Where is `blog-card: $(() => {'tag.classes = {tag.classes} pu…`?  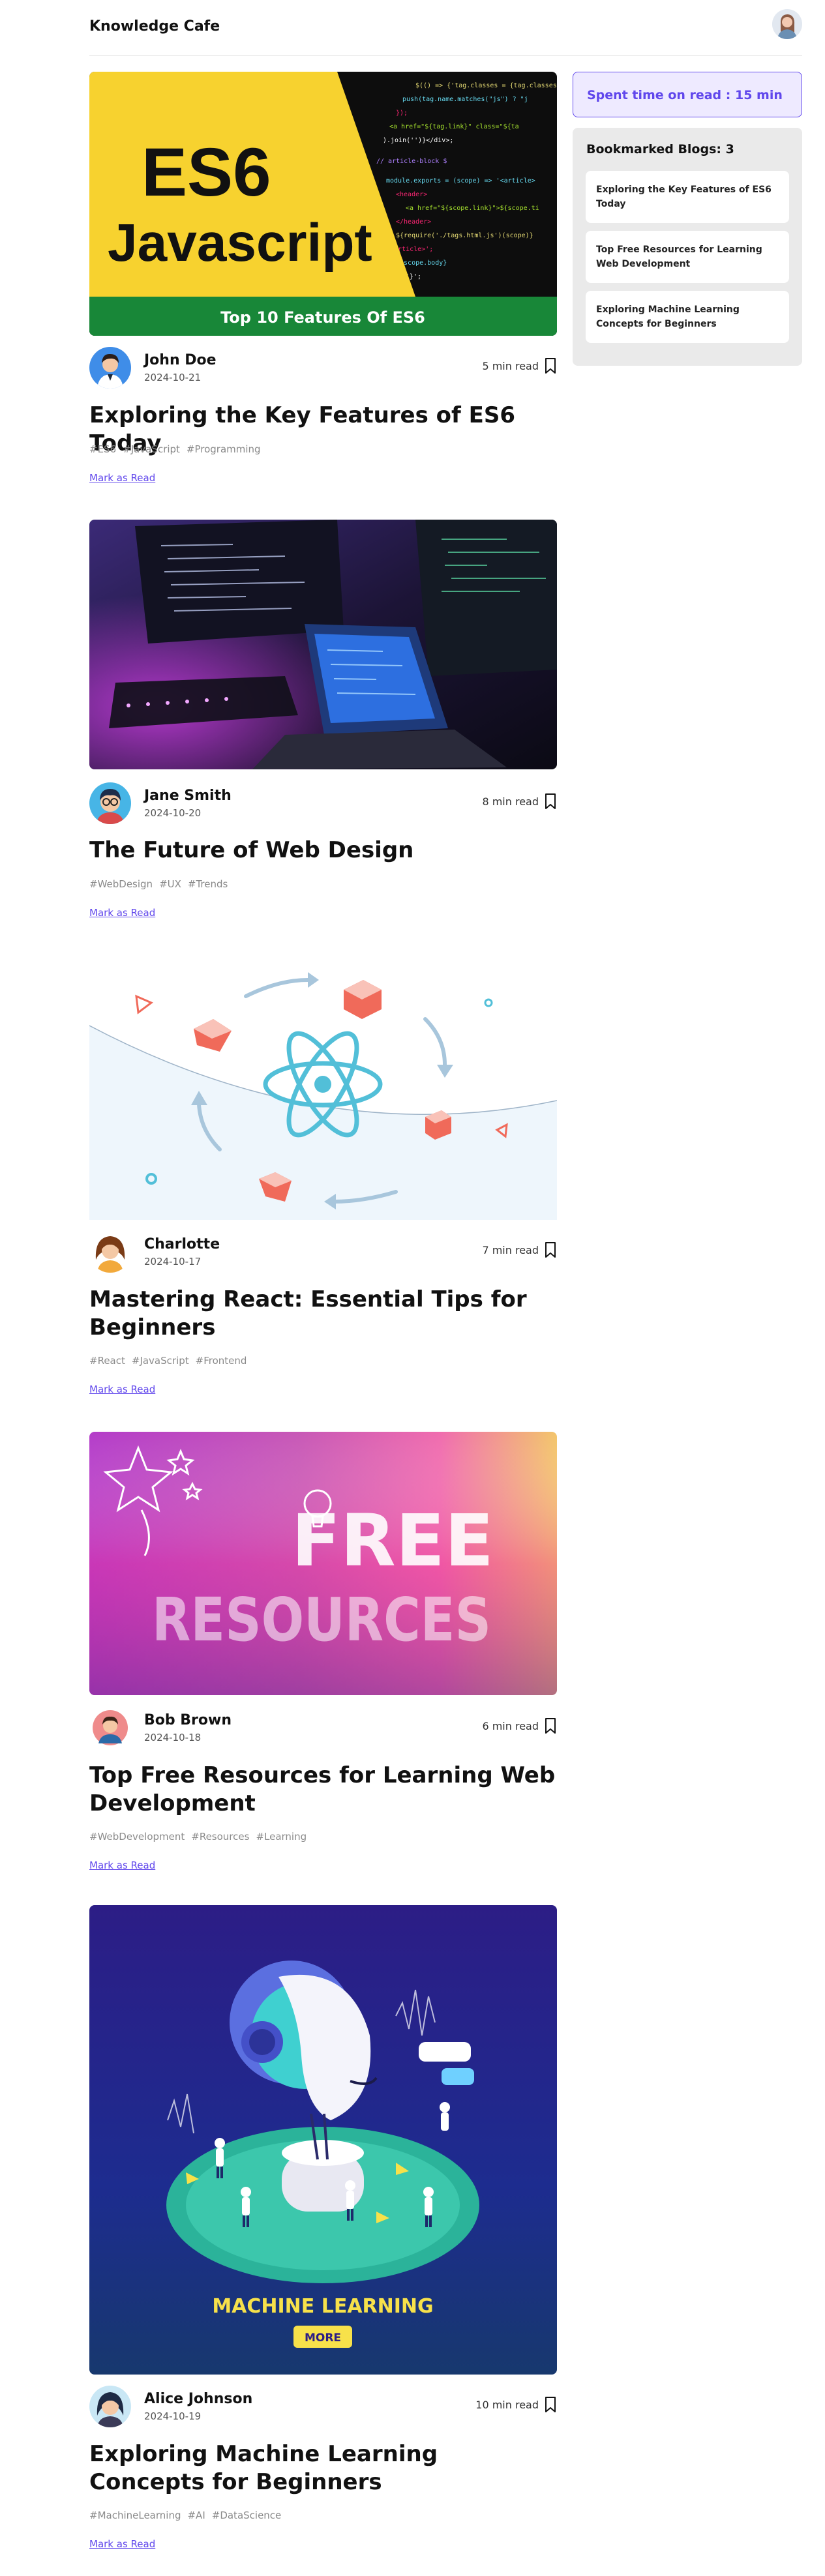 blog-card: $(() => {'tag.classes = {tag.classes} pu… is located at coordinates (323, 280).